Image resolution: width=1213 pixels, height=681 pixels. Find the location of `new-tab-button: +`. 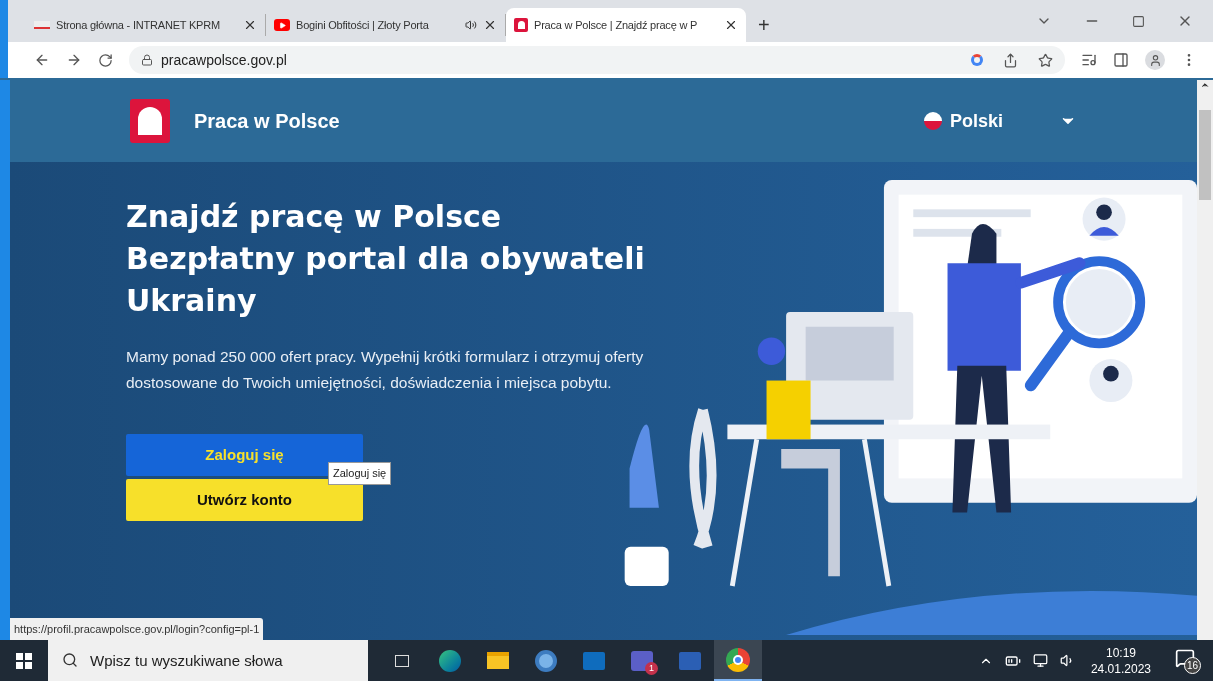

new-tab-button: + is located at coordinates (764, 25).